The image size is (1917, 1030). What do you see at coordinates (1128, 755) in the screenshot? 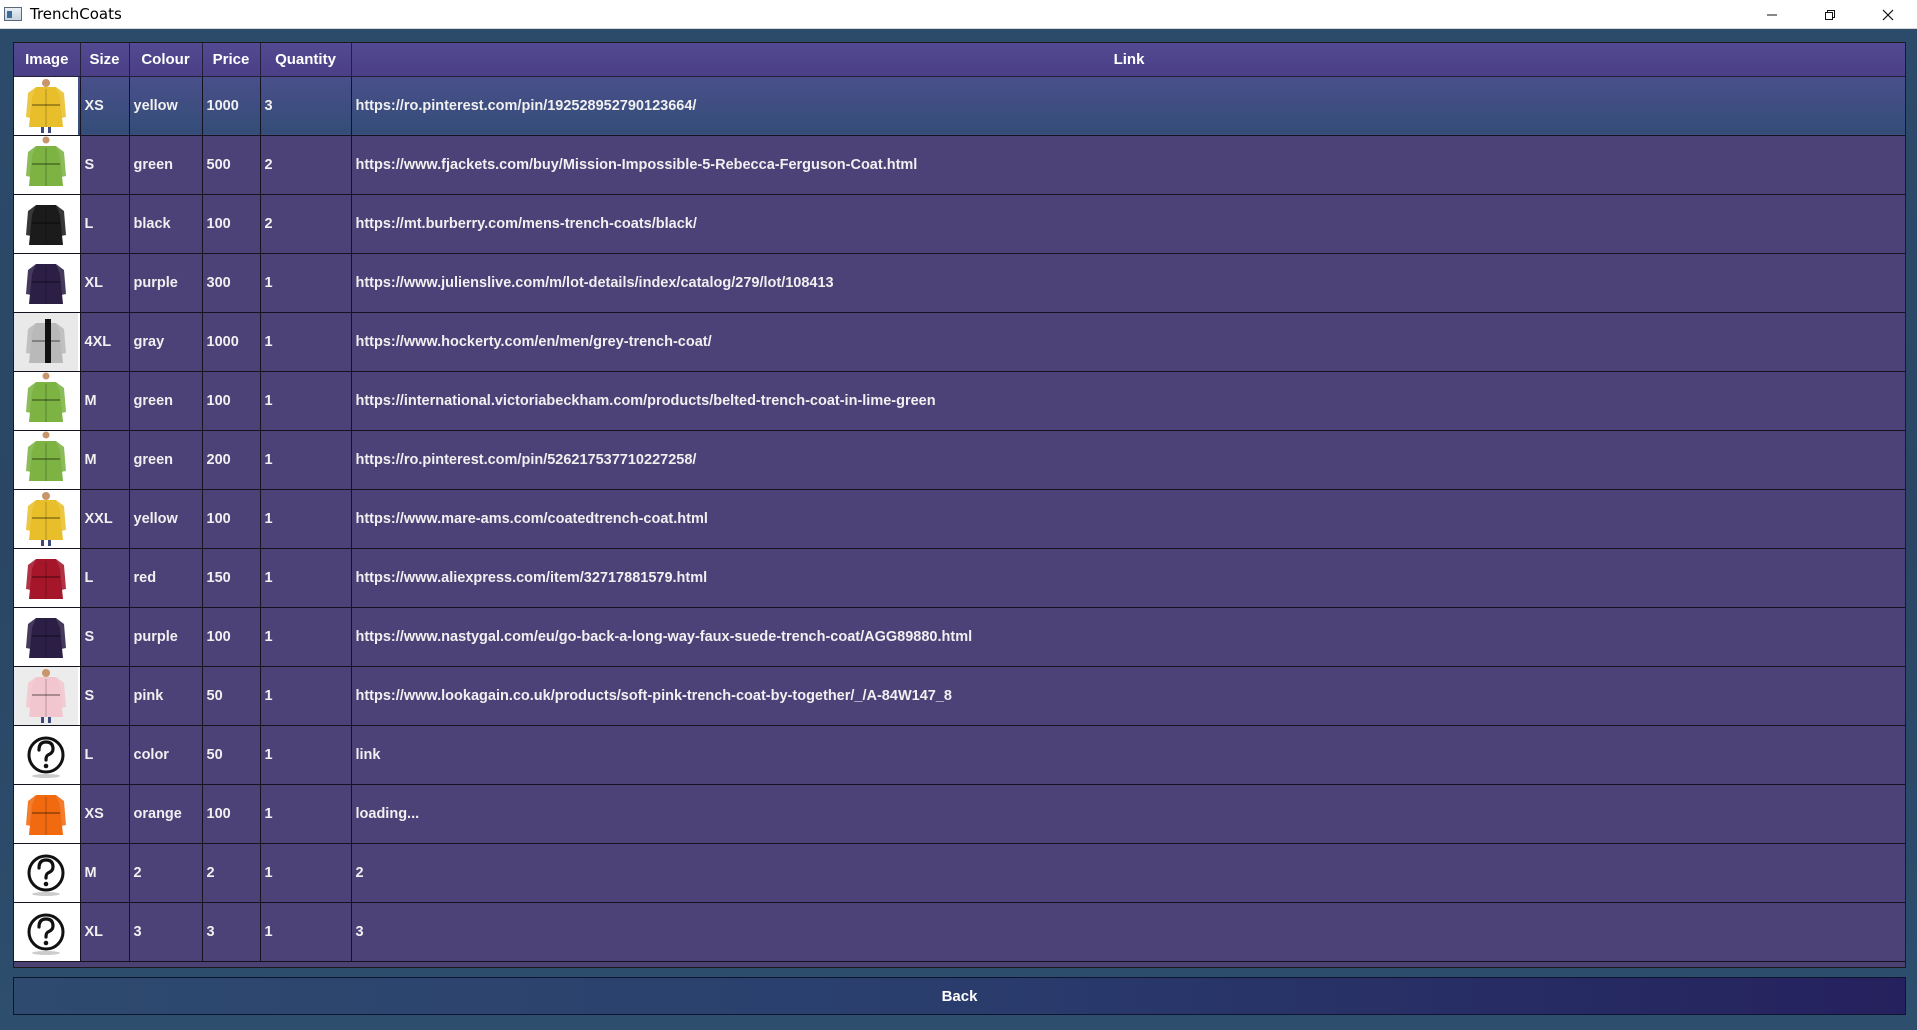
I see `cell-link: link` at bounding box center [1128, 755].